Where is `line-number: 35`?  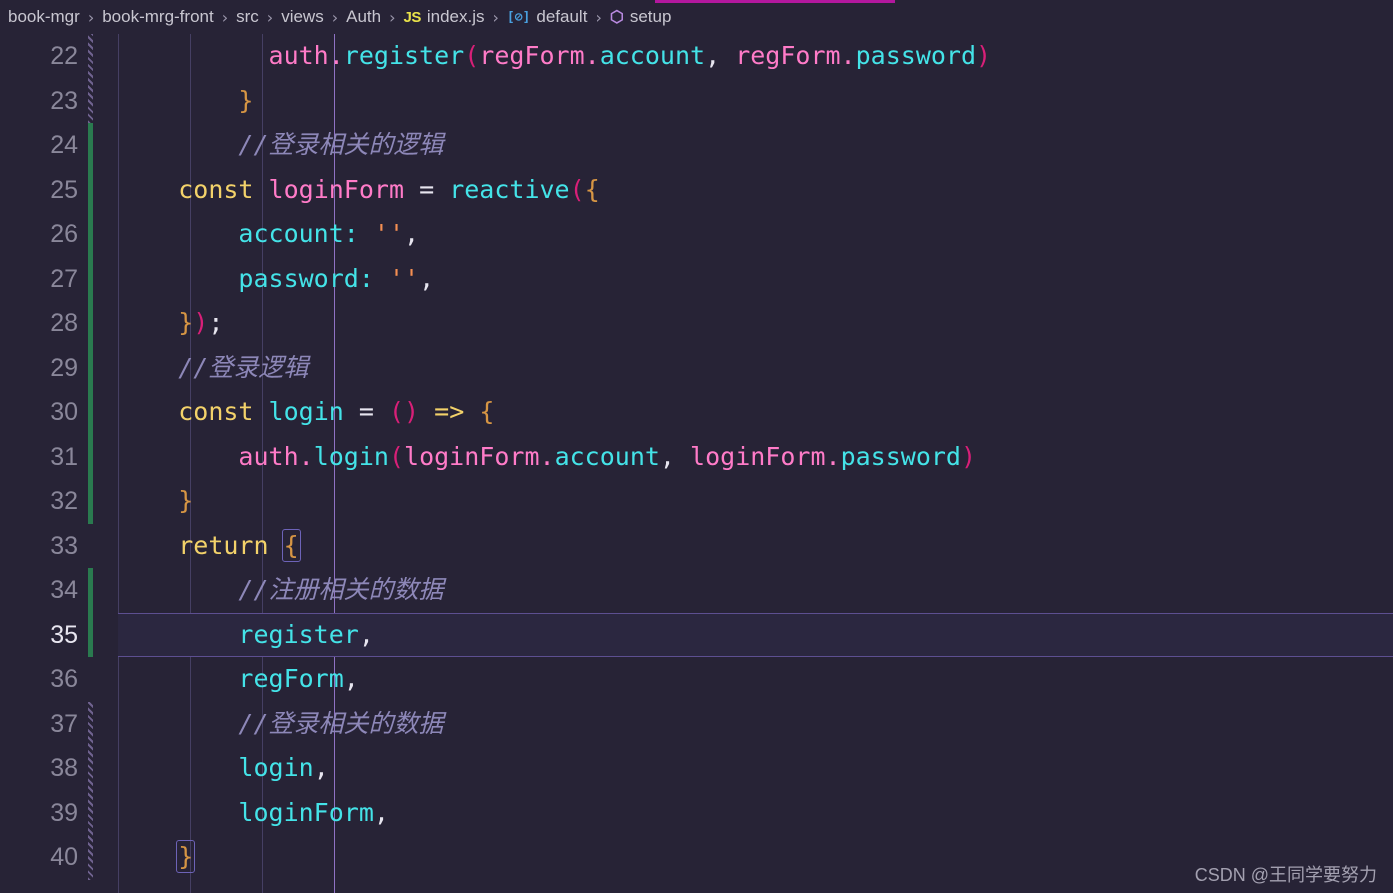
line-number: 35 is located at coordinates (64, 634).